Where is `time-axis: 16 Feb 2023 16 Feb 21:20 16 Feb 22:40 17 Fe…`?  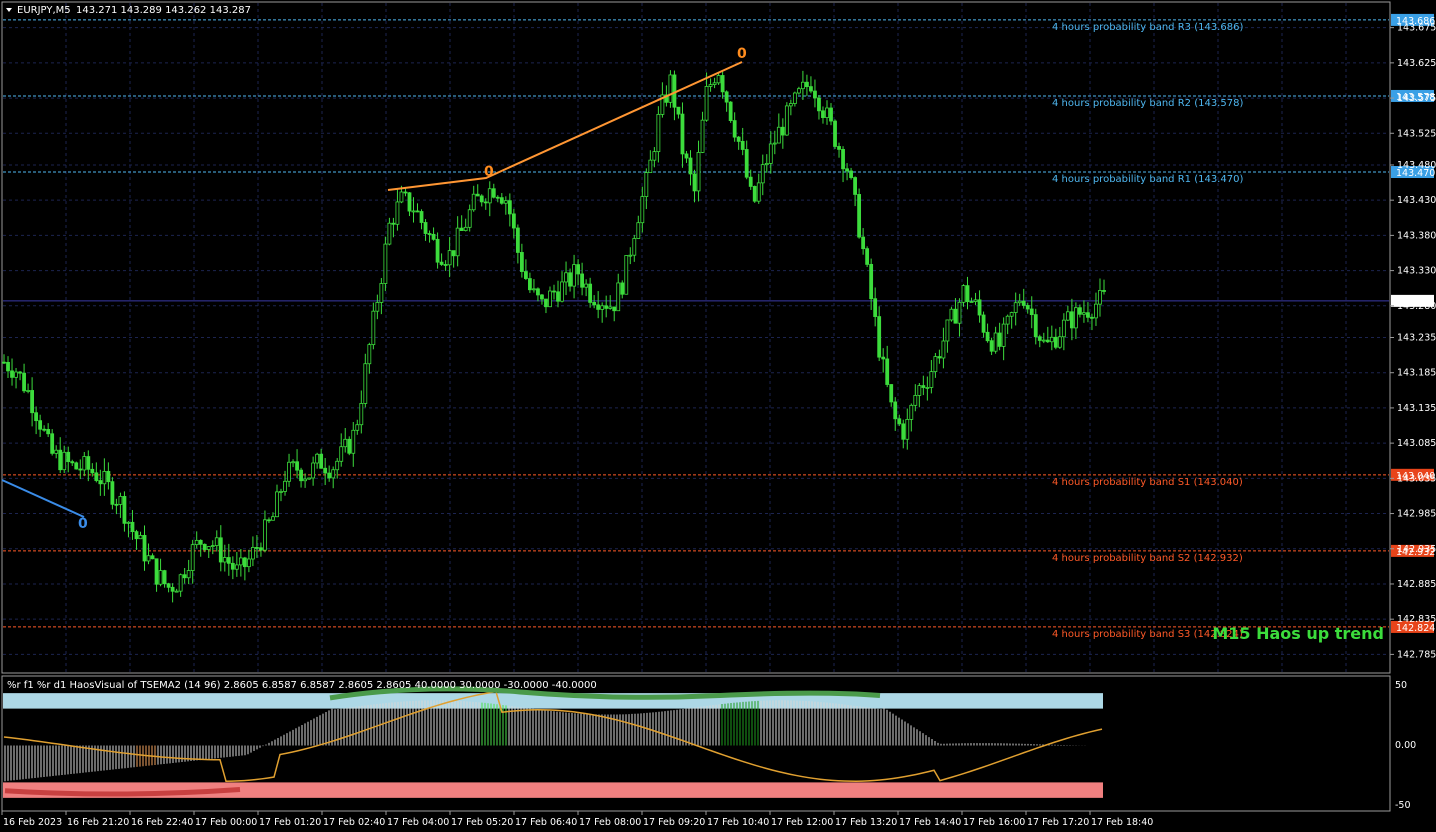 time-axis: 16 Feb 2023 16 Feb 21:20 16 Feb 22:40 17 Fe… is located at coordinates (577, 819).